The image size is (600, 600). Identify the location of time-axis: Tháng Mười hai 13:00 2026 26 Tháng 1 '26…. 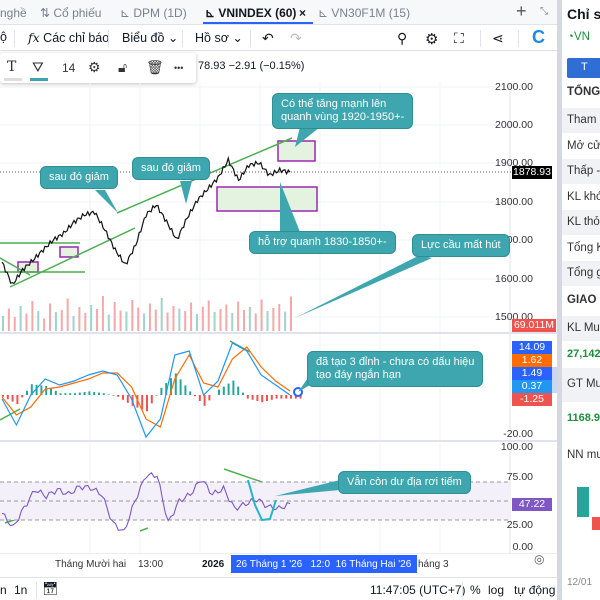
(278, 564).